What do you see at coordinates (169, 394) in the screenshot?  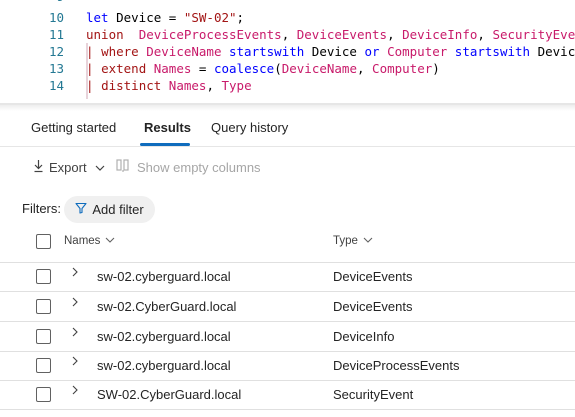 I see `cell-names: SW-02.CyberGuard.local` at bounding box center [169, 394].